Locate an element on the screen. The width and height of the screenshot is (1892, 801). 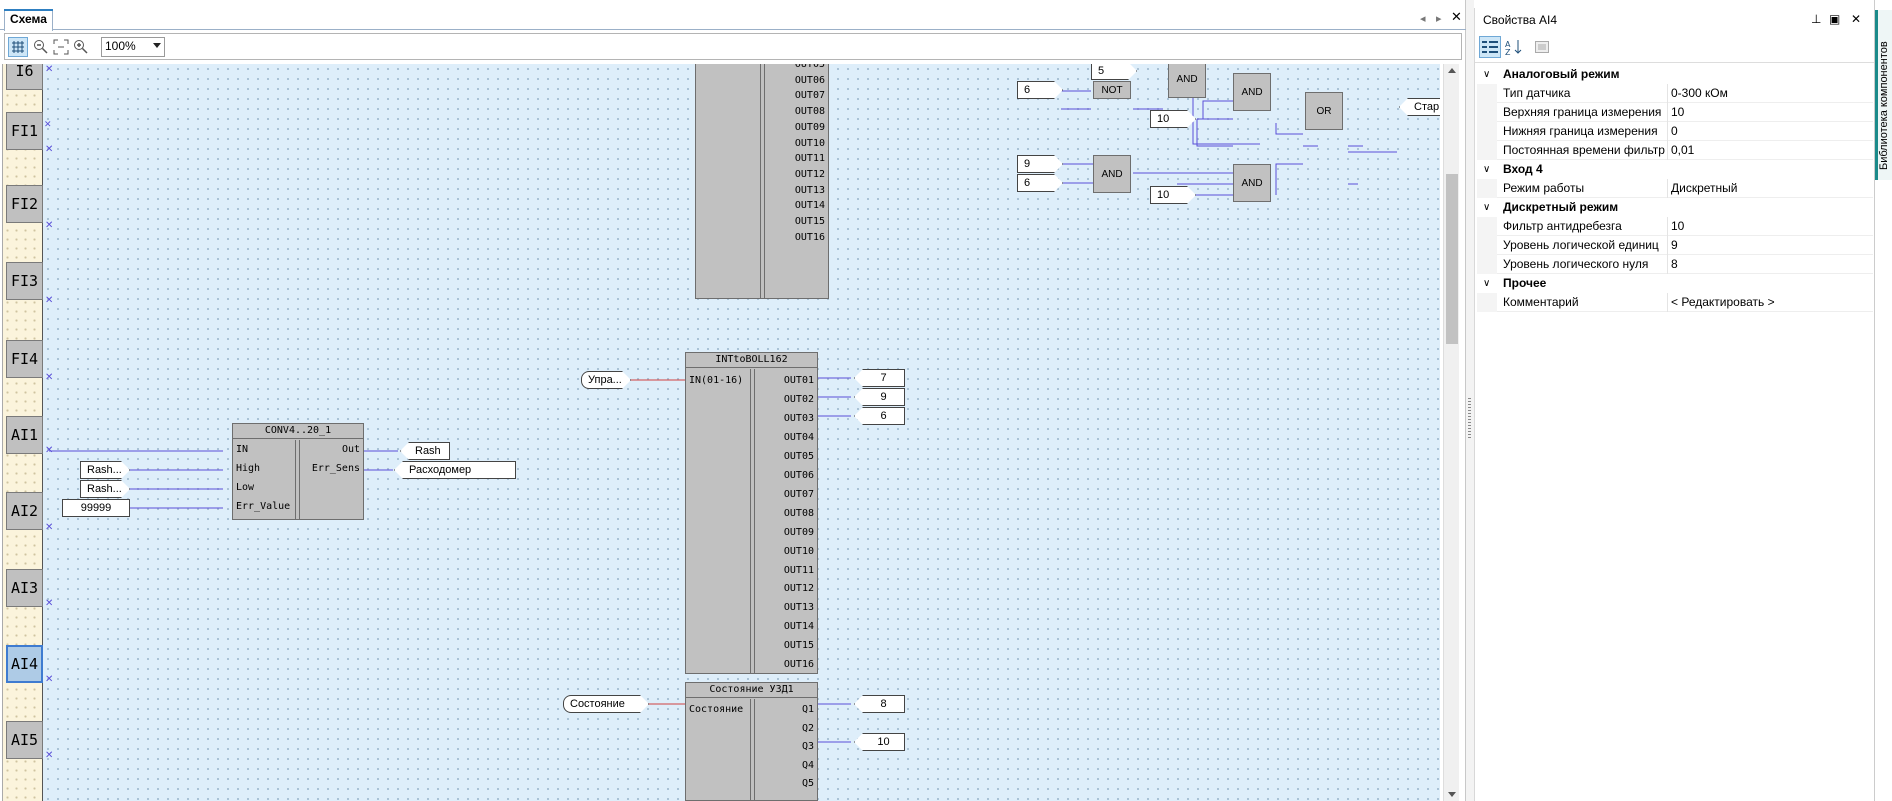
io-block-ai5: AI5 is located at coordinates (24, 740).